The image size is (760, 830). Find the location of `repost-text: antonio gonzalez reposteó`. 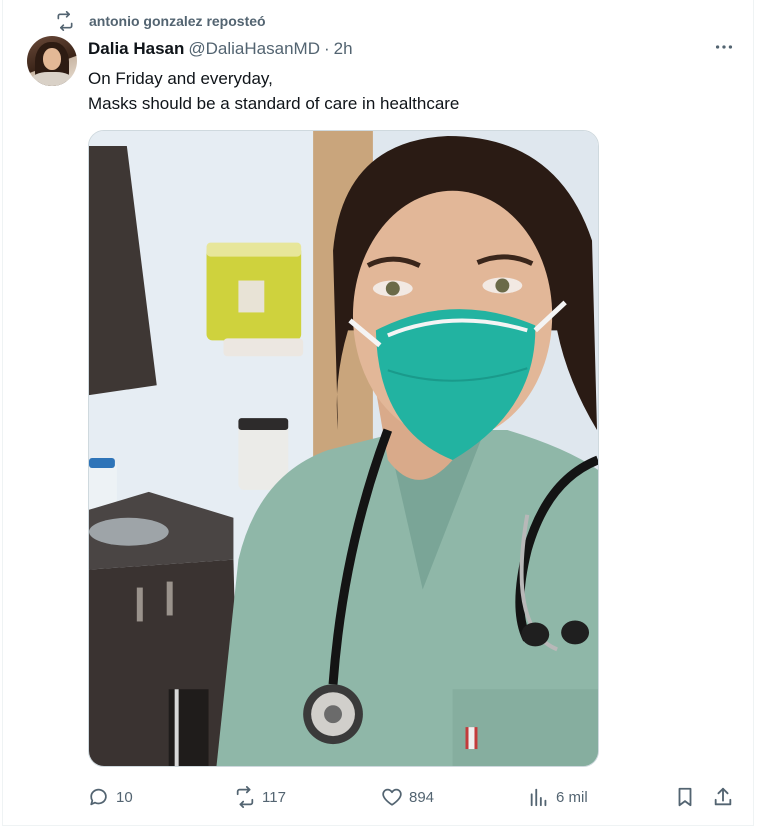

repost-text: antonio gonzalez reposteó is located at coordinates (177, 21).